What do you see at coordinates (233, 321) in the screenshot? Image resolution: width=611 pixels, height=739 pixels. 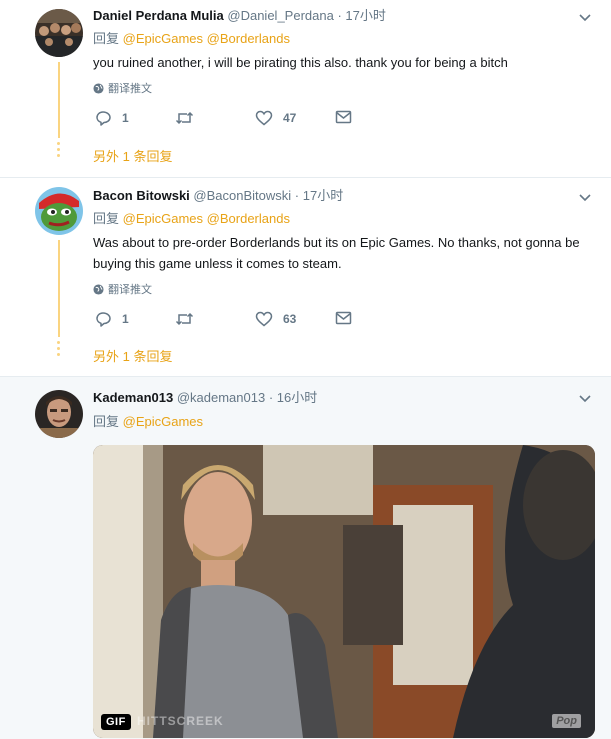 I see `tweet-actions: 1 63` at bounding box center [233, 321].